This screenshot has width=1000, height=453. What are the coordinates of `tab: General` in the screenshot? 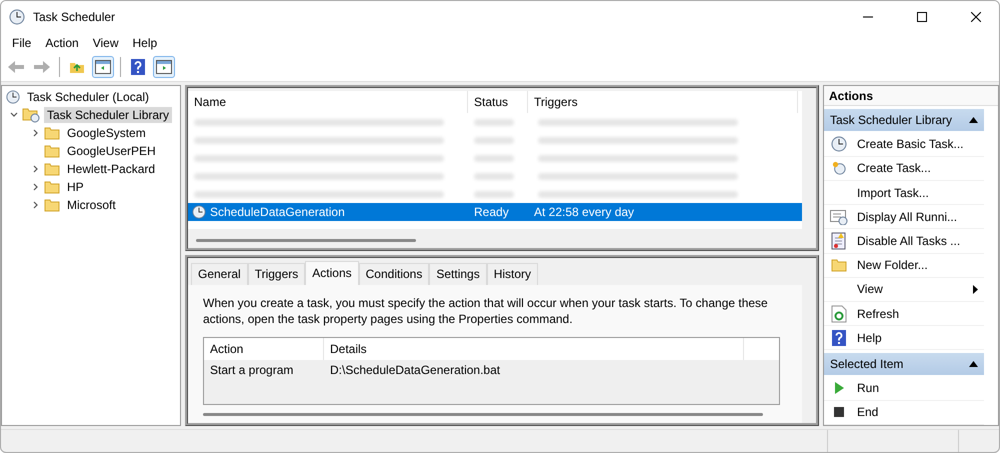 It's located at (219, 274).